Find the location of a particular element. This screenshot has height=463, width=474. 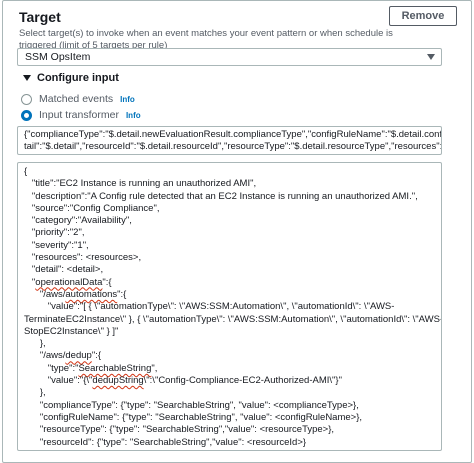

template-line: "/aws/dedup":{ is located at coordinates (62, 356).